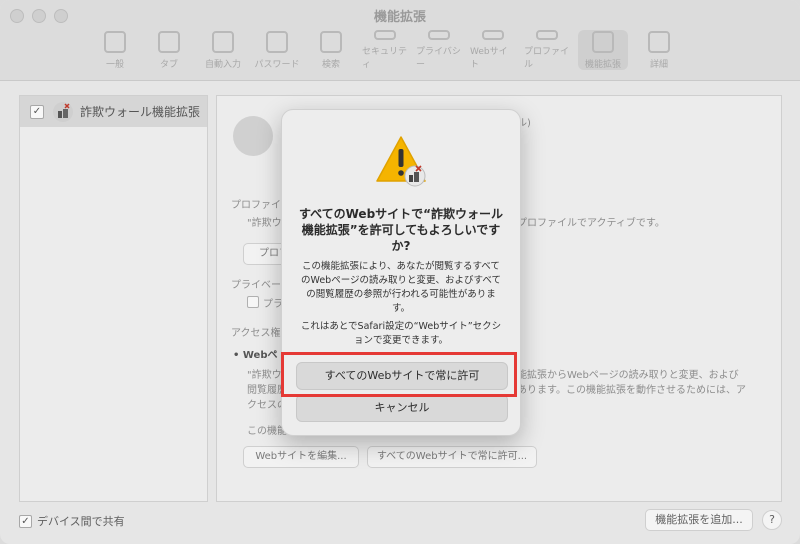 The image size is (800, 544). What do you see at coordinates (273, 304) in the screenshot?
I see `private-checkbox-label: プラ` at bounding box center [273, 304].